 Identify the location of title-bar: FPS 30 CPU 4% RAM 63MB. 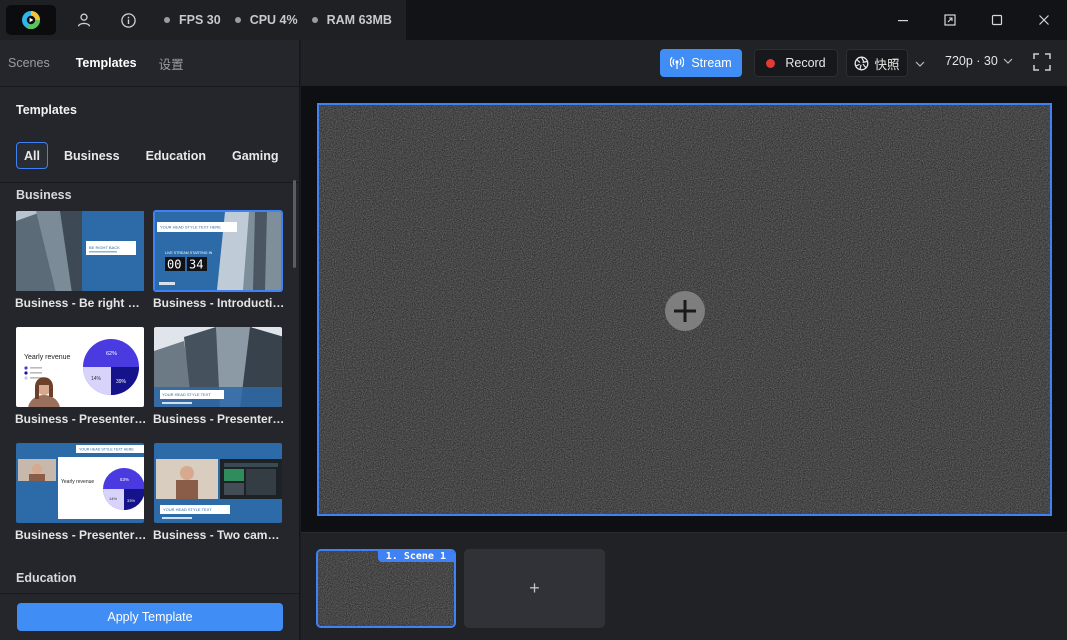
(533, 20).